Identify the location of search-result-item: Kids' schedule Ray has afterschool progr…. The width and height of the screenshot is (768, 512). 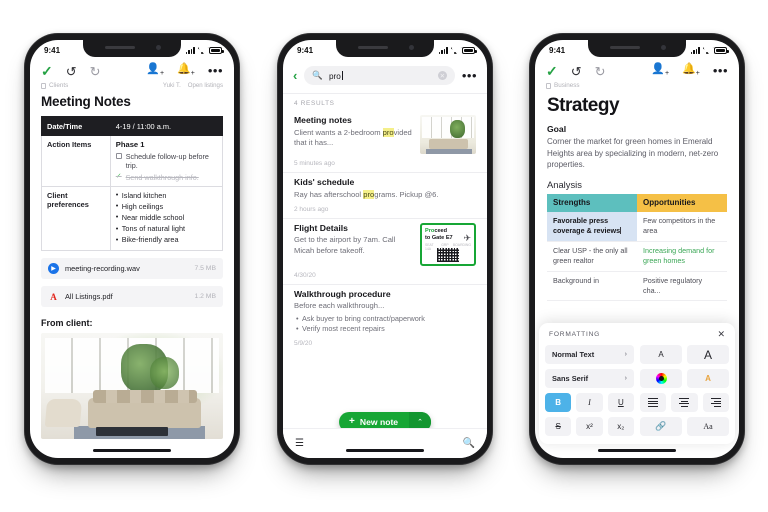
(385, 195).